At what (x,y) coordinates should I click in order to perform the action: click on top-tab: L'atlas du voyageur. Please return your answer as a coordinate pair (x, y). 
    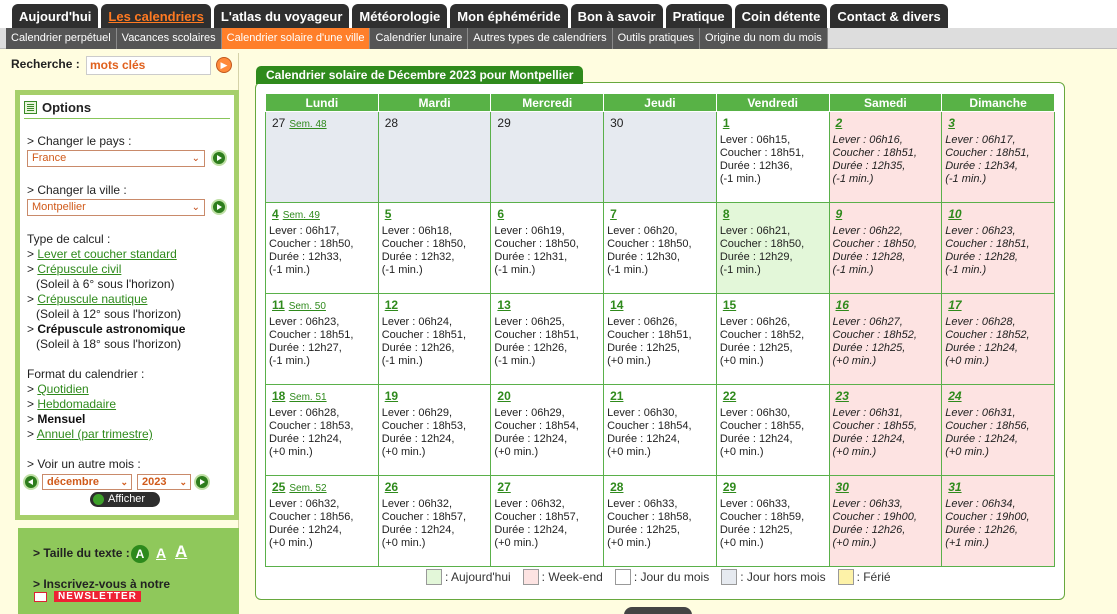
    Looking at the image, I should click on (281, 16).